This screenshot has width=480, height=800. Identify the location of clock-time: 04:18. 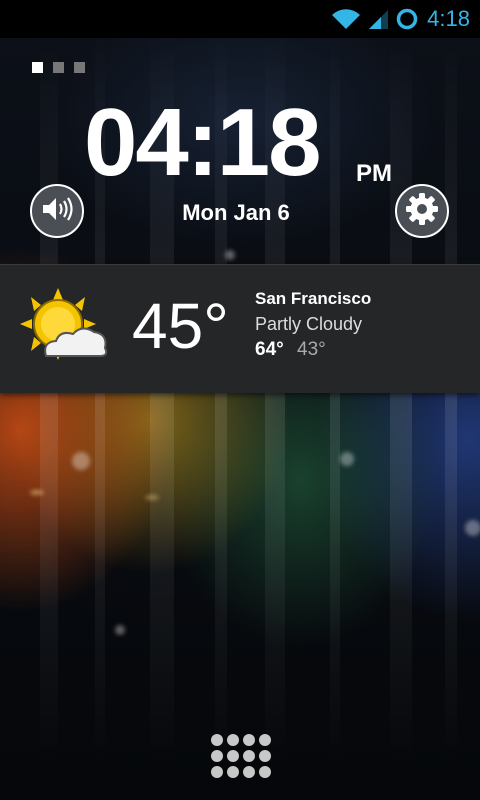
(203, 143).